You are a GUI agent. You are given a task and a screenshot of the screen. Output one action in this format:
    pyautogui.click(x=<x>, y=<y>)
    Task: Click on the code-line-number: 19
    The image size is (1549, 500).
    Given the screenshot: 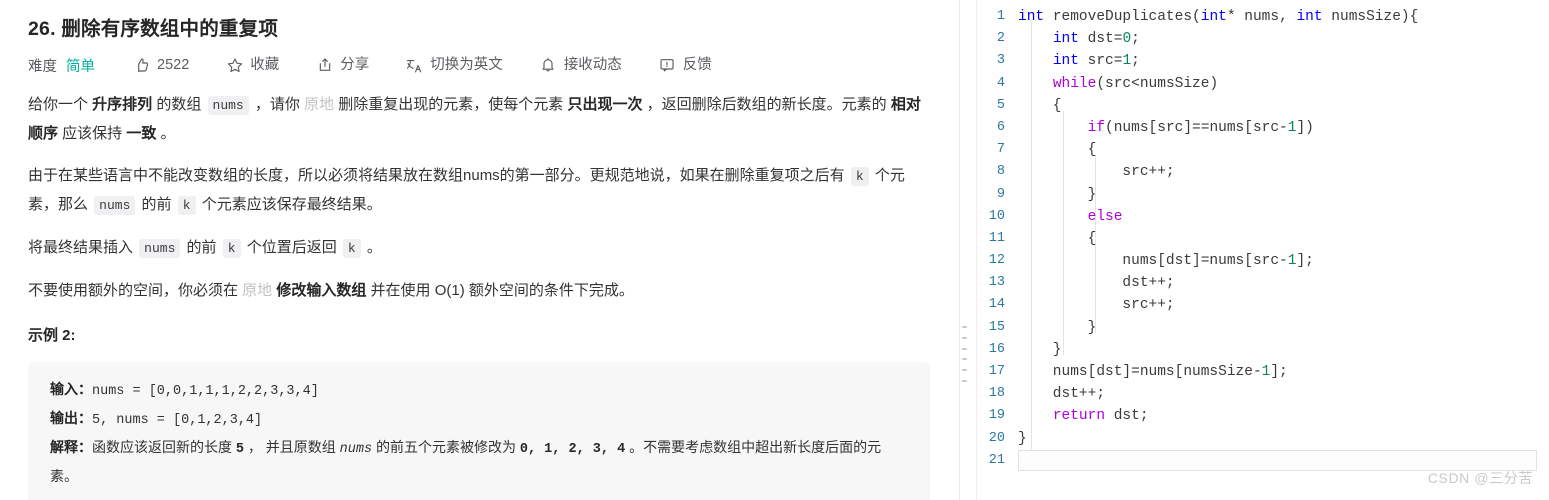 What is the action you would take?
    pyautogui.click(x=996, y=416)
    